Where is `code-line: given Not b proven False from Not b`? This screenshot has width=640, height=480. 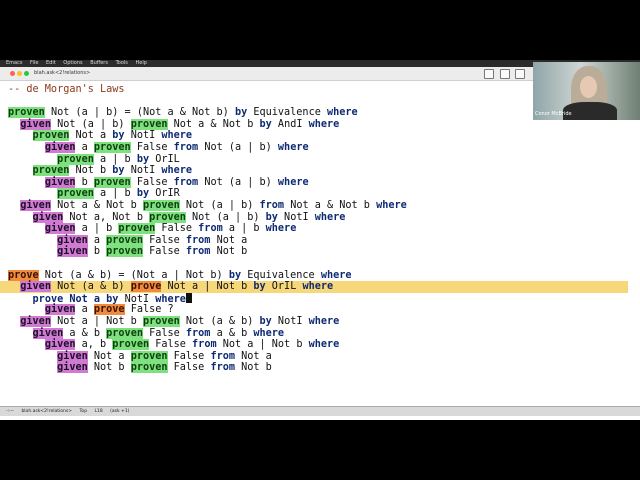 code-line: given Not b proven False from Not b is located at coordinates (140, 368).